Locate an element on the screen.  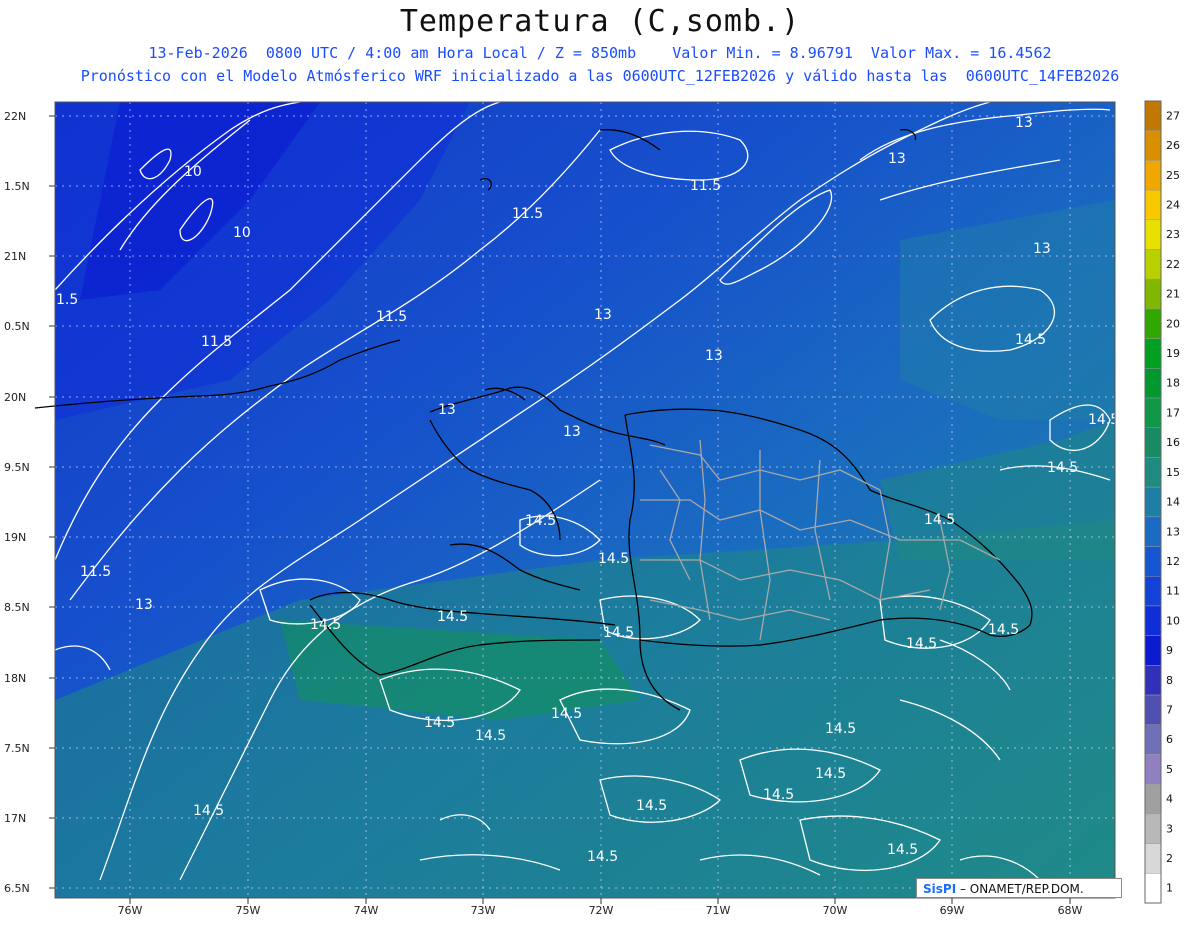
colorbar-label: 7 is located at coordinates (1169, 709).